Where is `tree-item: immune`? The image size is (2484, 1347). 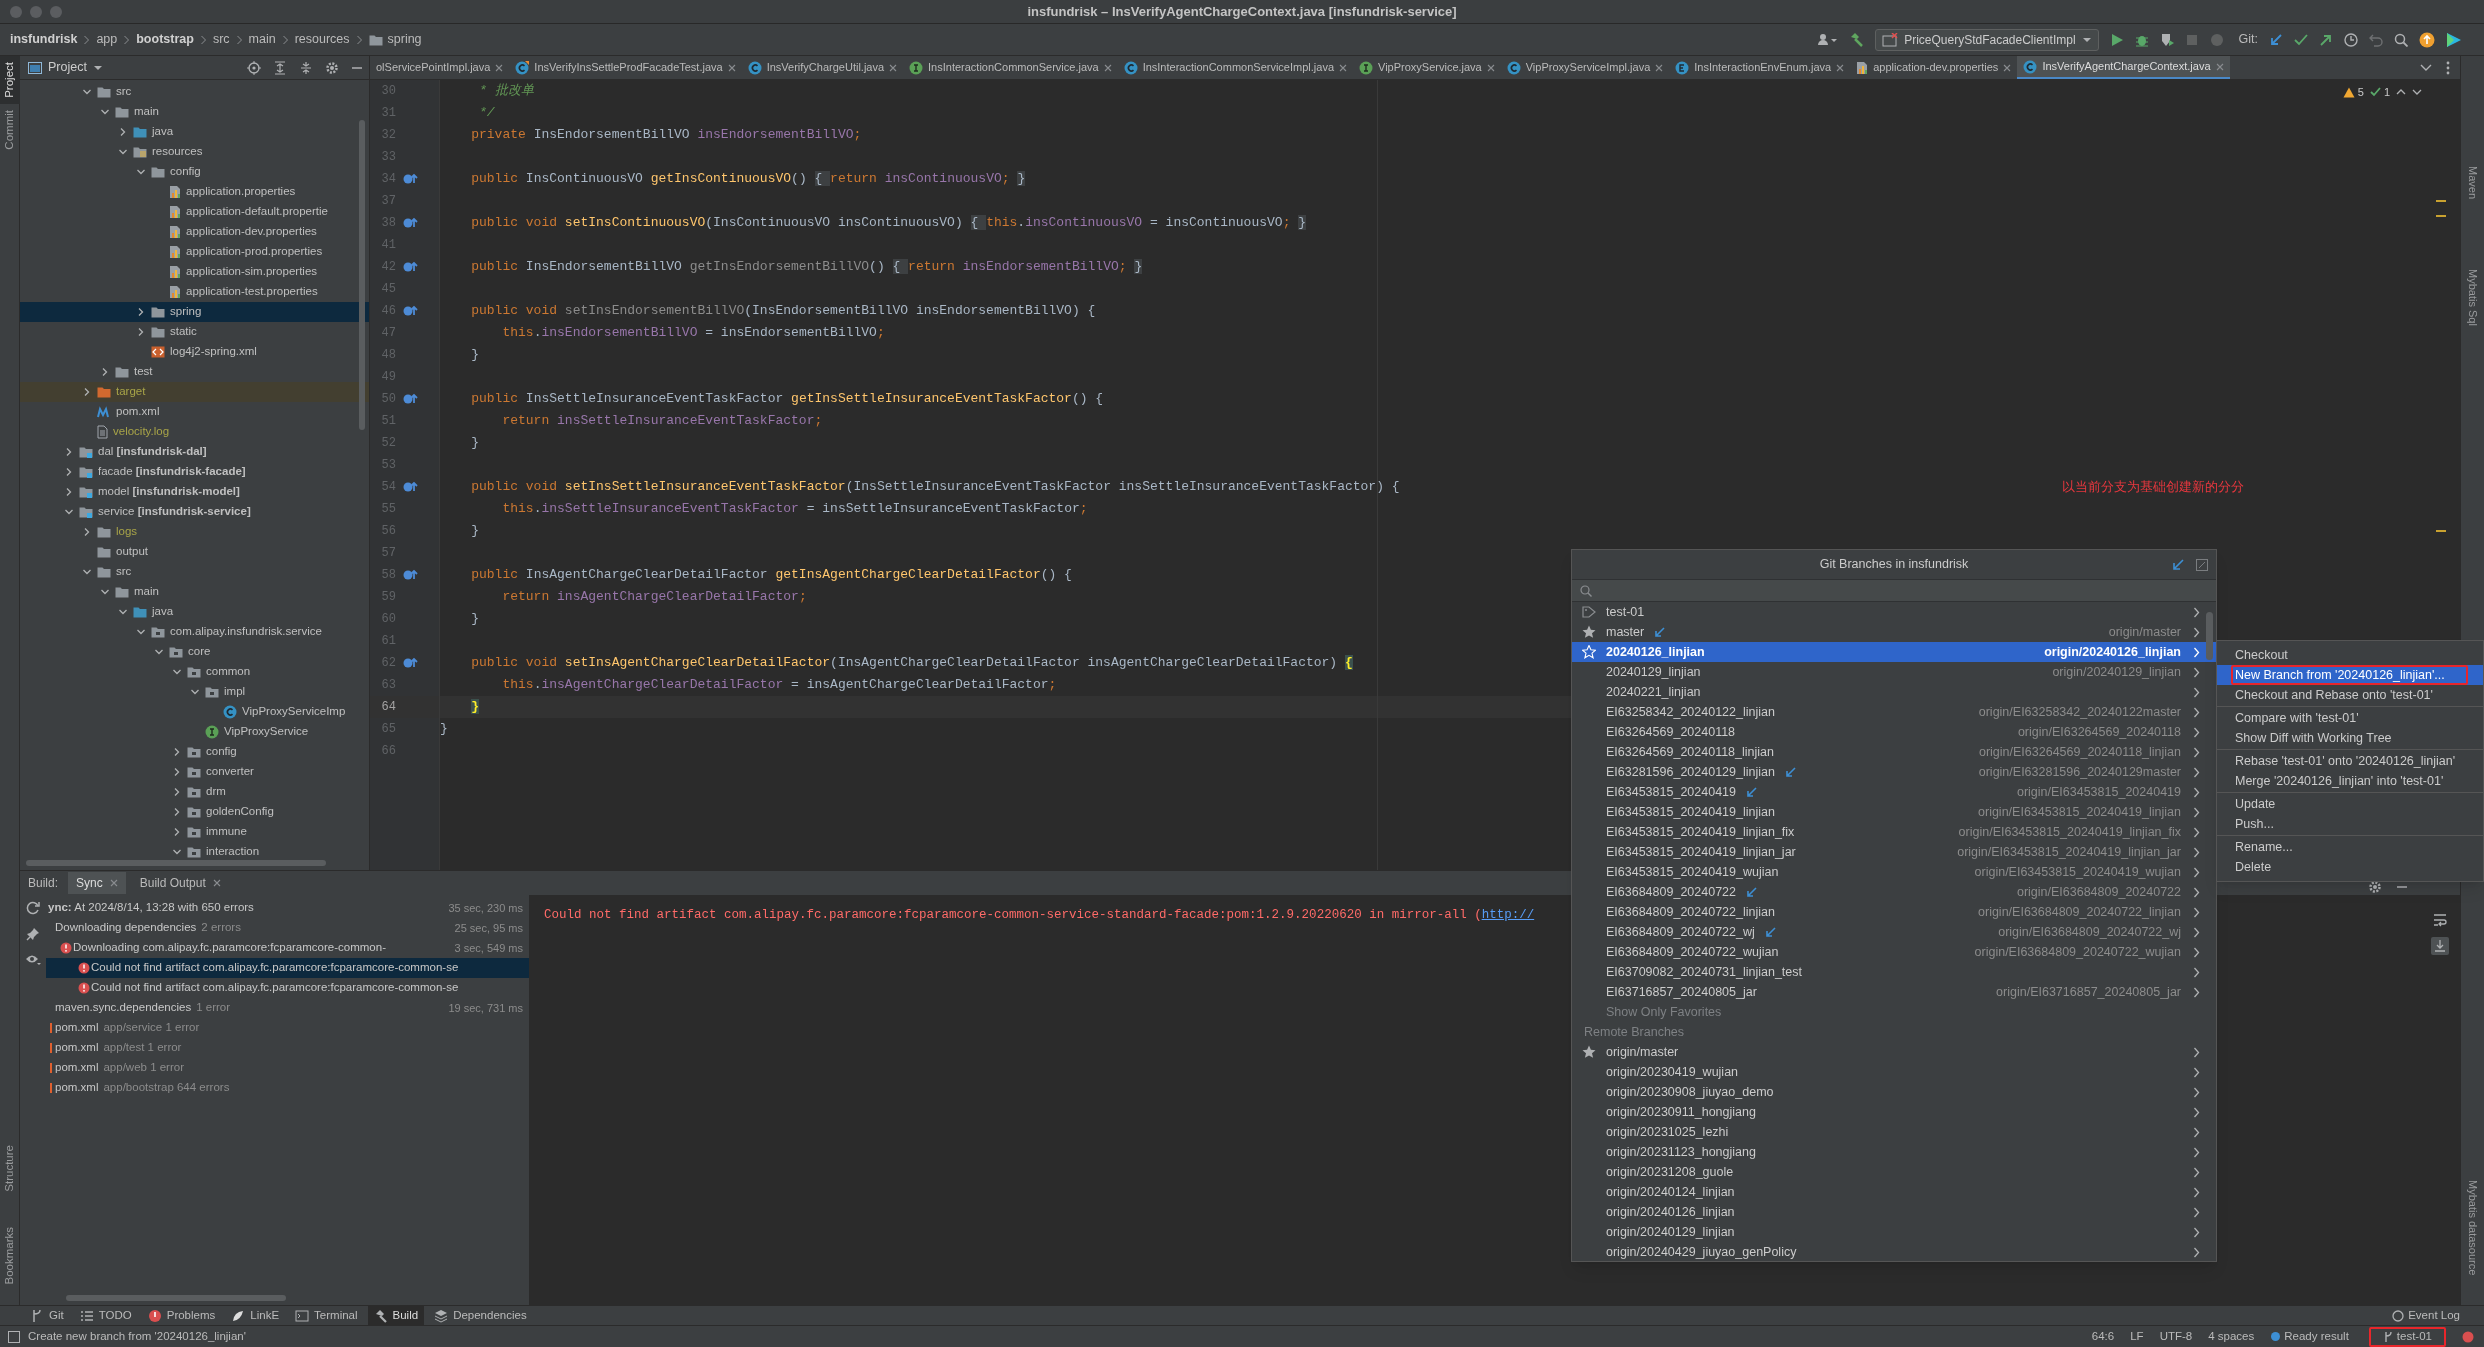 tree-item: immune is located at coordinates (194, 832).